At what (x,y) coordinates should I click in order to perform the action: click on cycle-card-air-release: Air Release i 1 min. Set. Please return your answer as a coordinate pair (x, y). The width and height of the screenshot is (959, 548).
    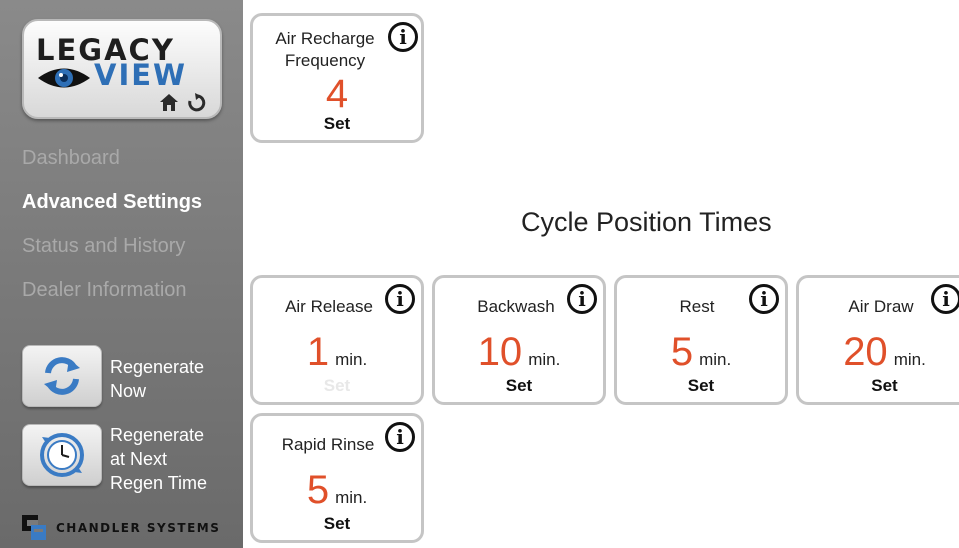
    Looking at the image, I should click on (337, 340).